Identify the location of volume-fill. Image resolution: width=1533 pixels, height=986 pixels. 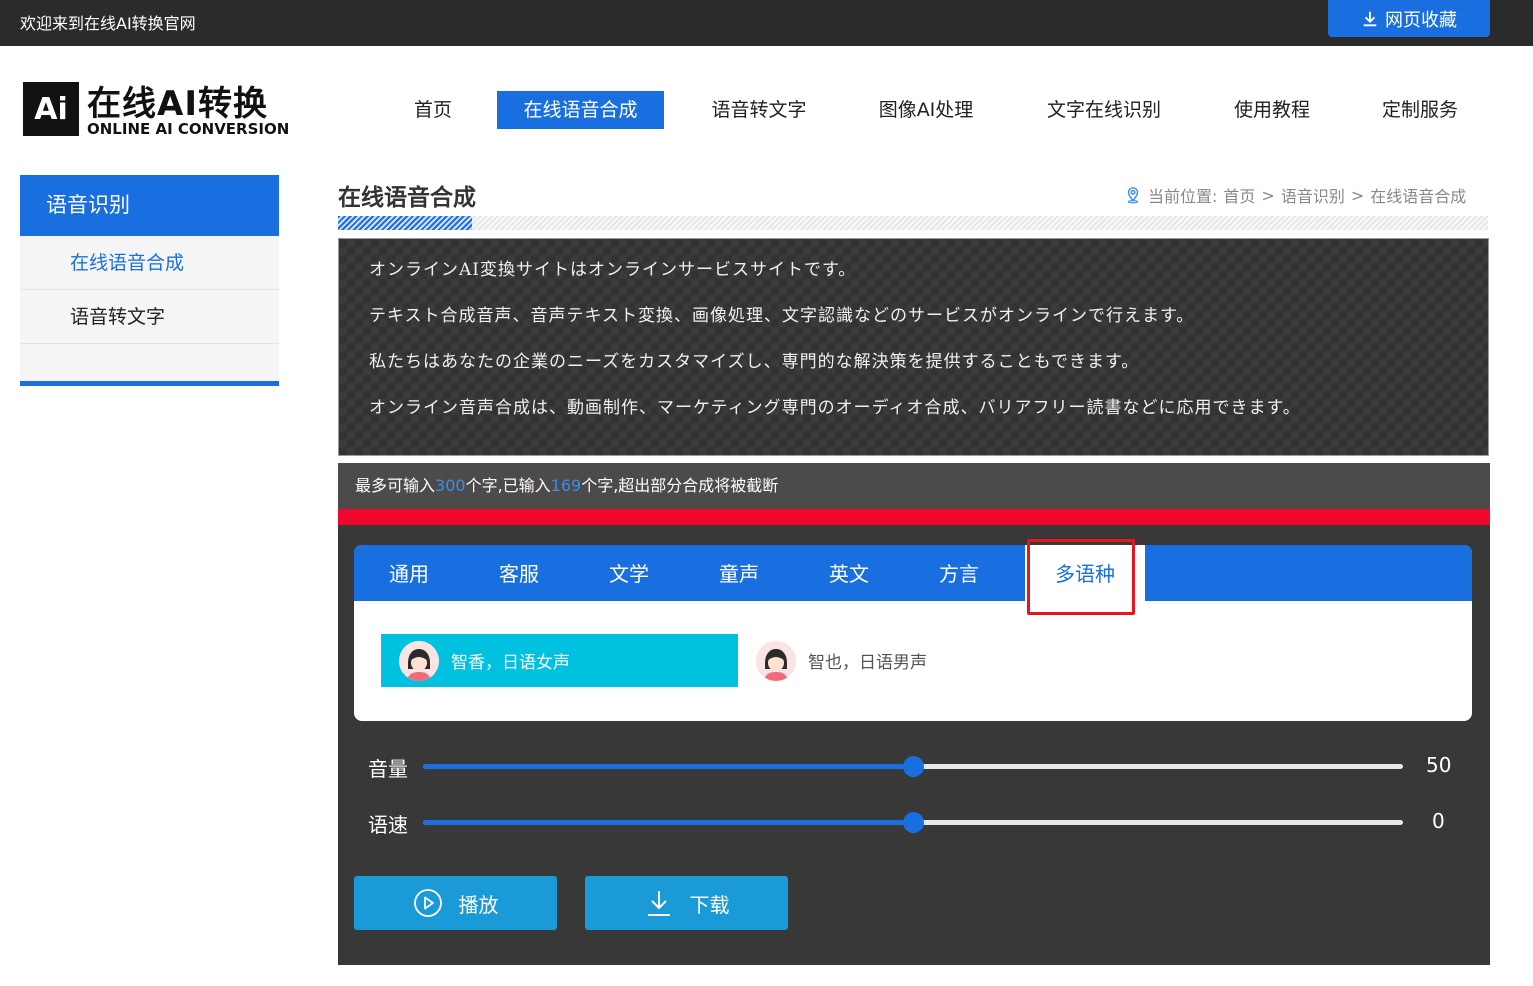
(668, 766).